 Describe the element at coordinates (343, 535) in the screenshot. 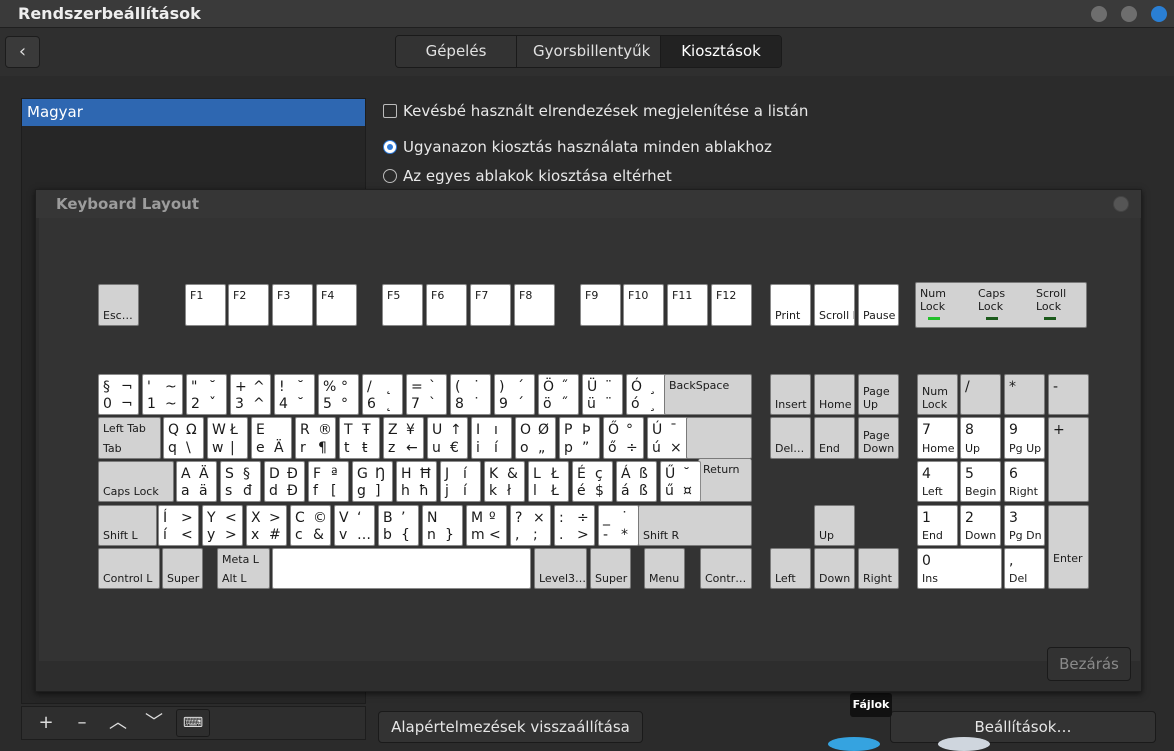

I see `key-label: v` at that location.